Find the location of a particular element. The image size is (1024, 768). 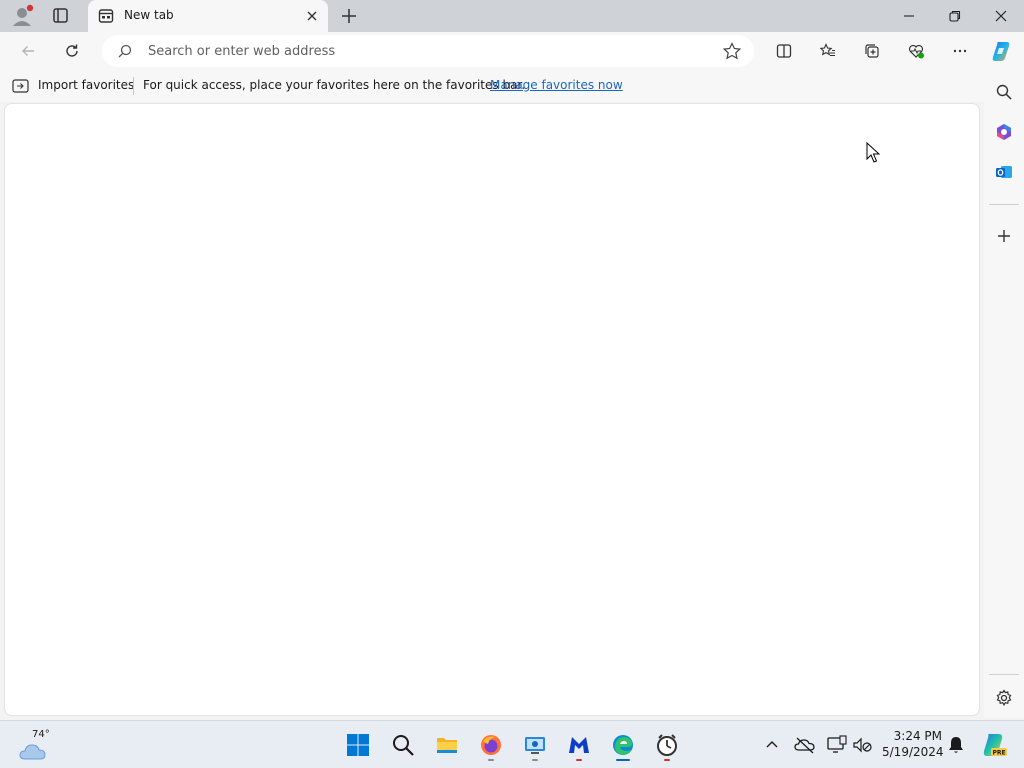

new-tab-page-icon is located at coordinates (106, 16).